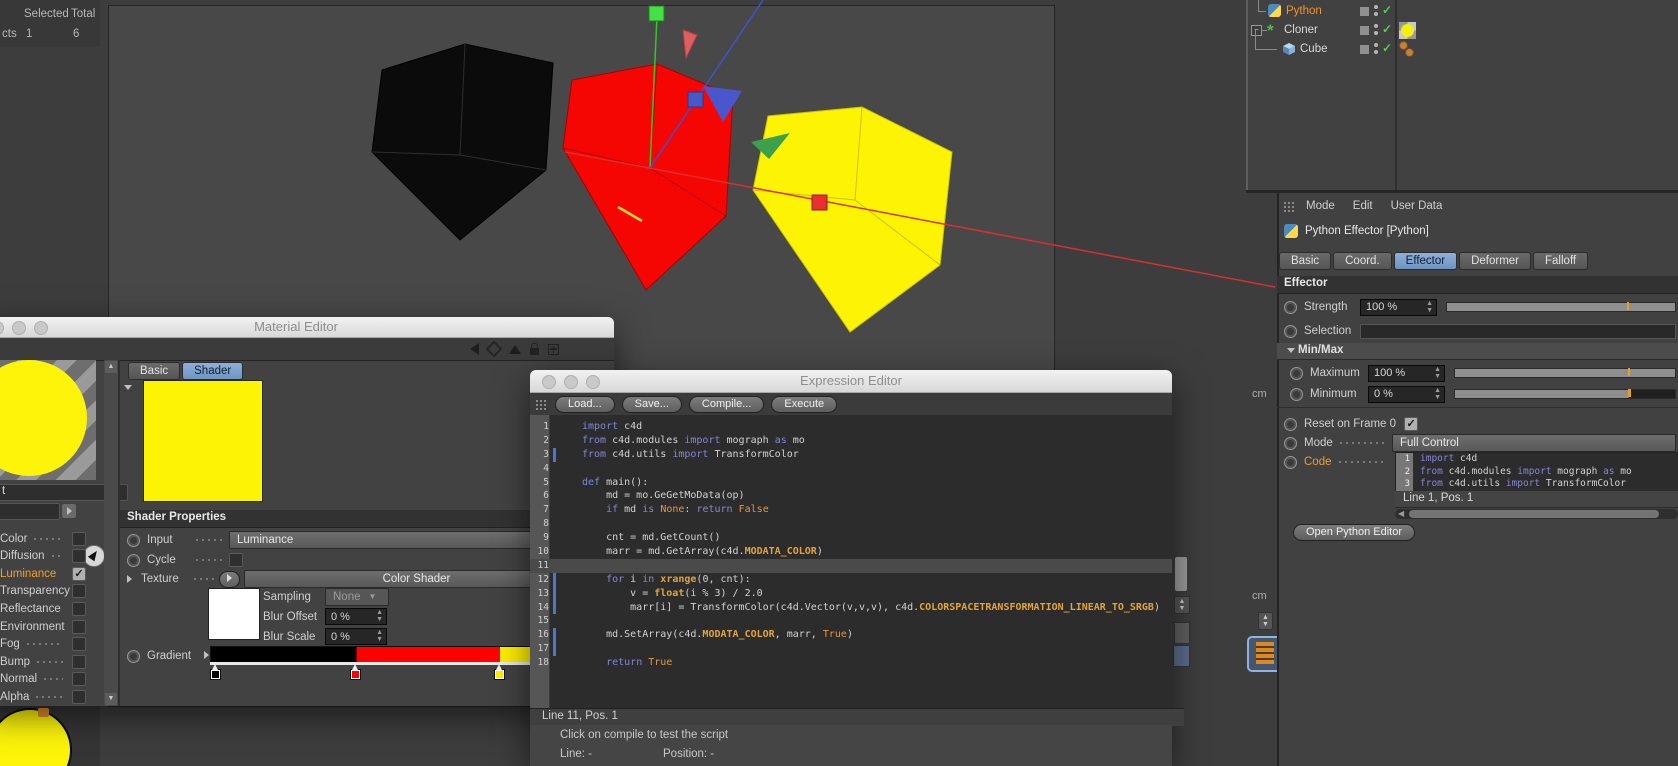 This screenshot has height=766, width=1678. What do you see at coordinates (1362, 261) in the screenshot?
I see `tab-coord: Coord.` at bounding box center [1362, 261].